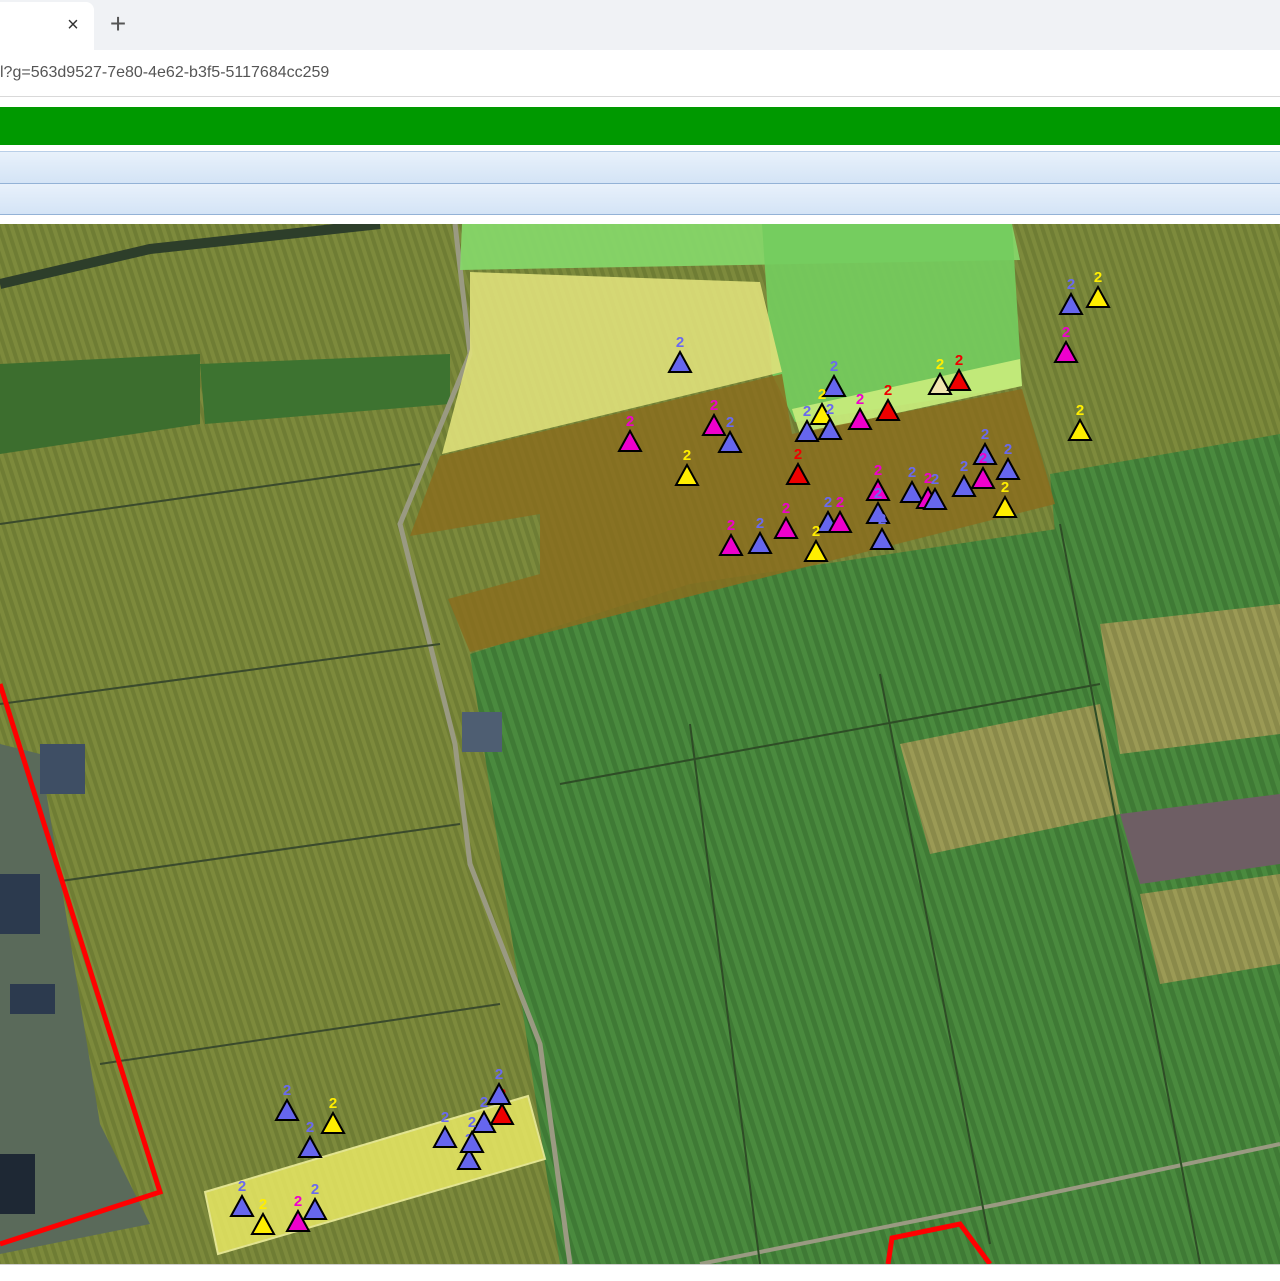 The width and height of the screenshot is (1280, 1281). I want to click on page-footer, so click(640, 1272).